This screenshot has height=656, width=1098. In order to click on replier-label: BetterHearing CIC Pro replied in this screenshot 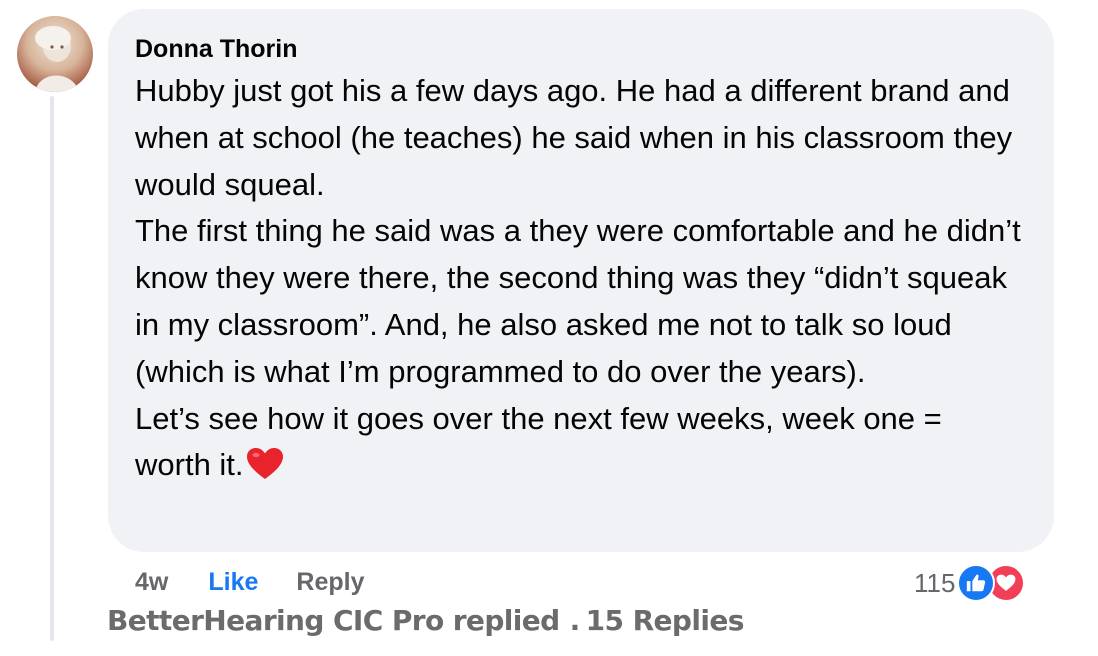, I will do `click(333, 620)`.